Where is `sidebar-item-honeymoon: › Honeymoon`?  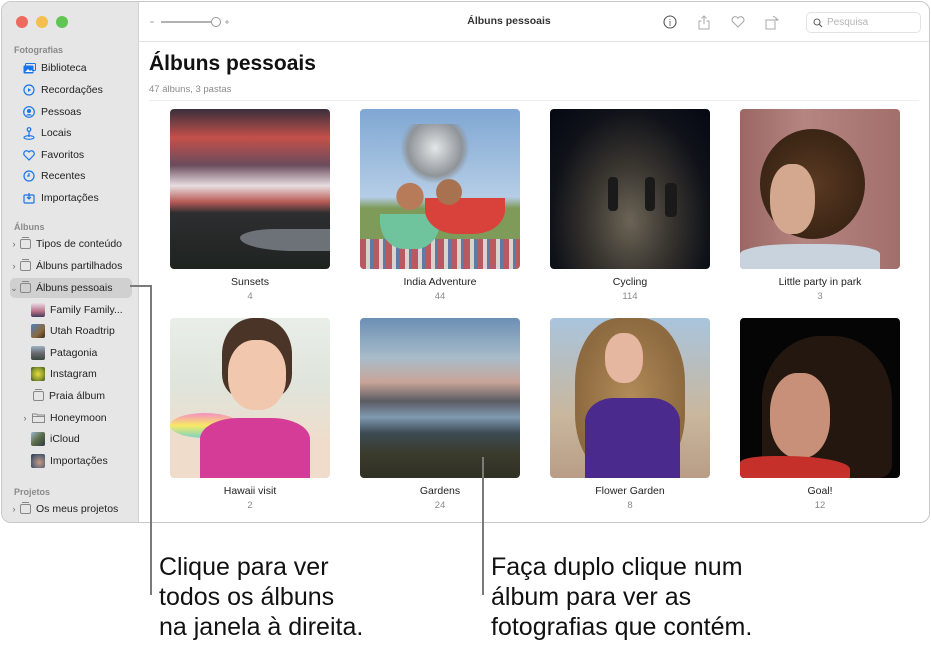 sidebar-item-honeymoon: › Honeymoon is located at coordinates (76, 418).